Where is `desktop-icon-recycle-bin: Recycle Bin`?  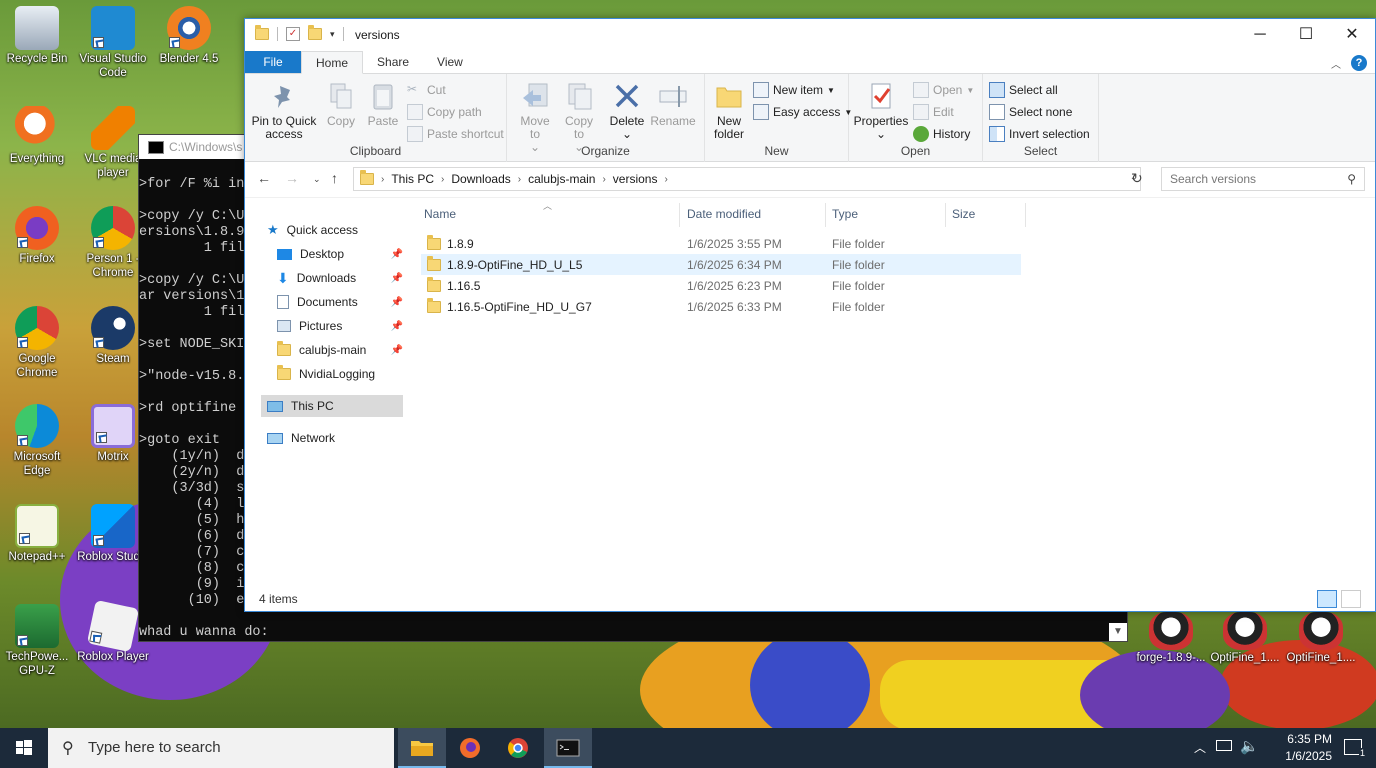 desktop-icon-recycle-bin: Recycle Bin is located at coordinates (37, 36).